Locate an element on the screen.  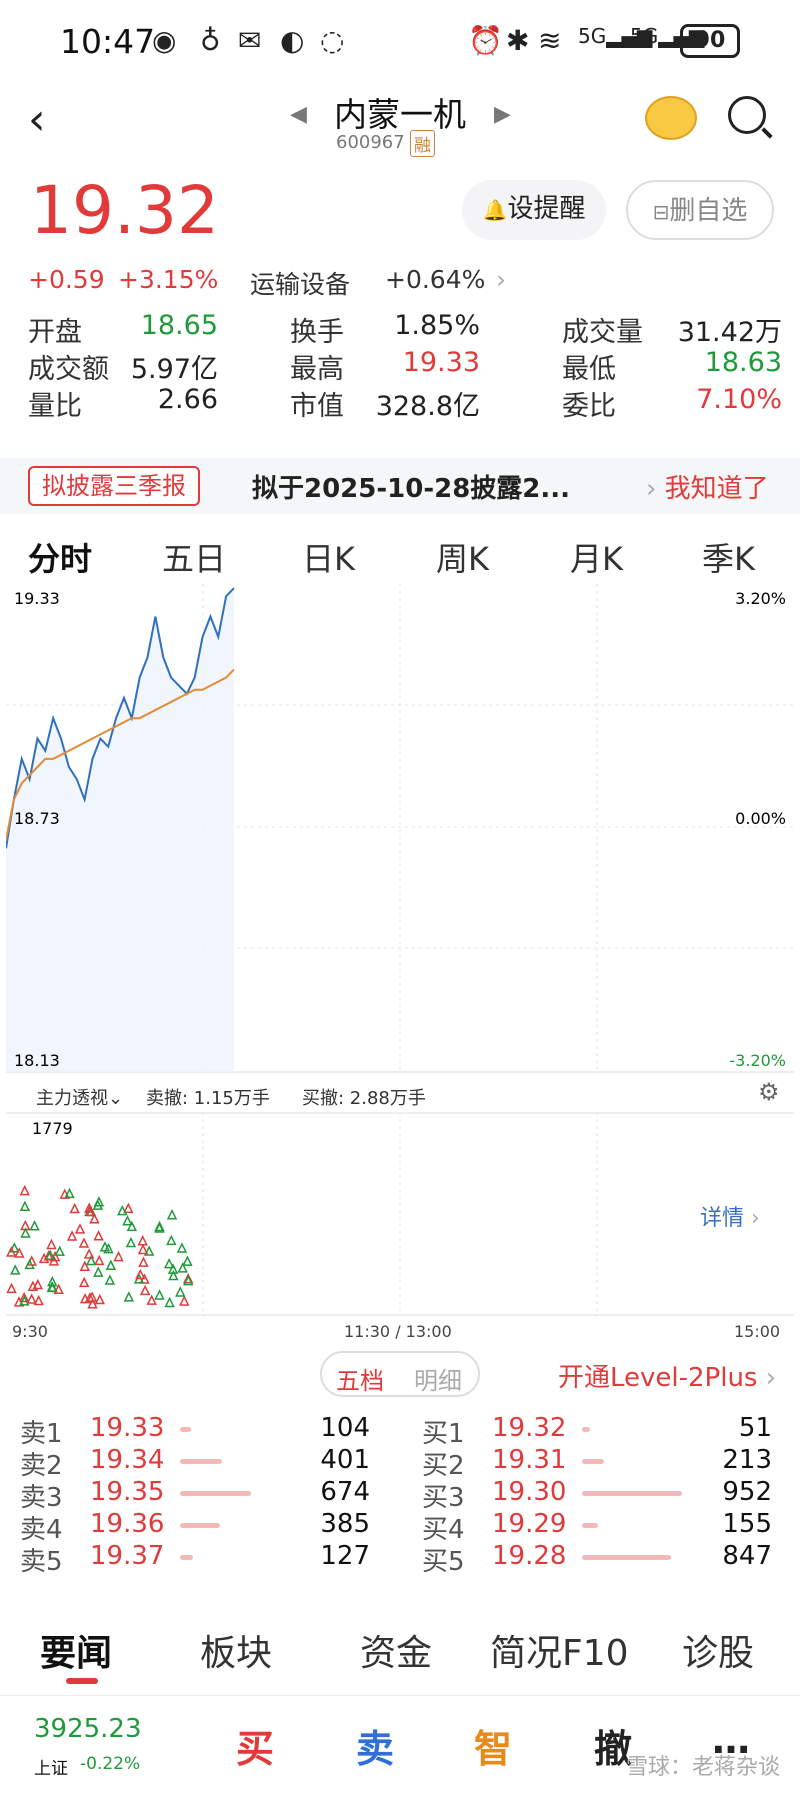
watermark: 雪球：老蒋杂谈 is located at coordinates (702, 1767).